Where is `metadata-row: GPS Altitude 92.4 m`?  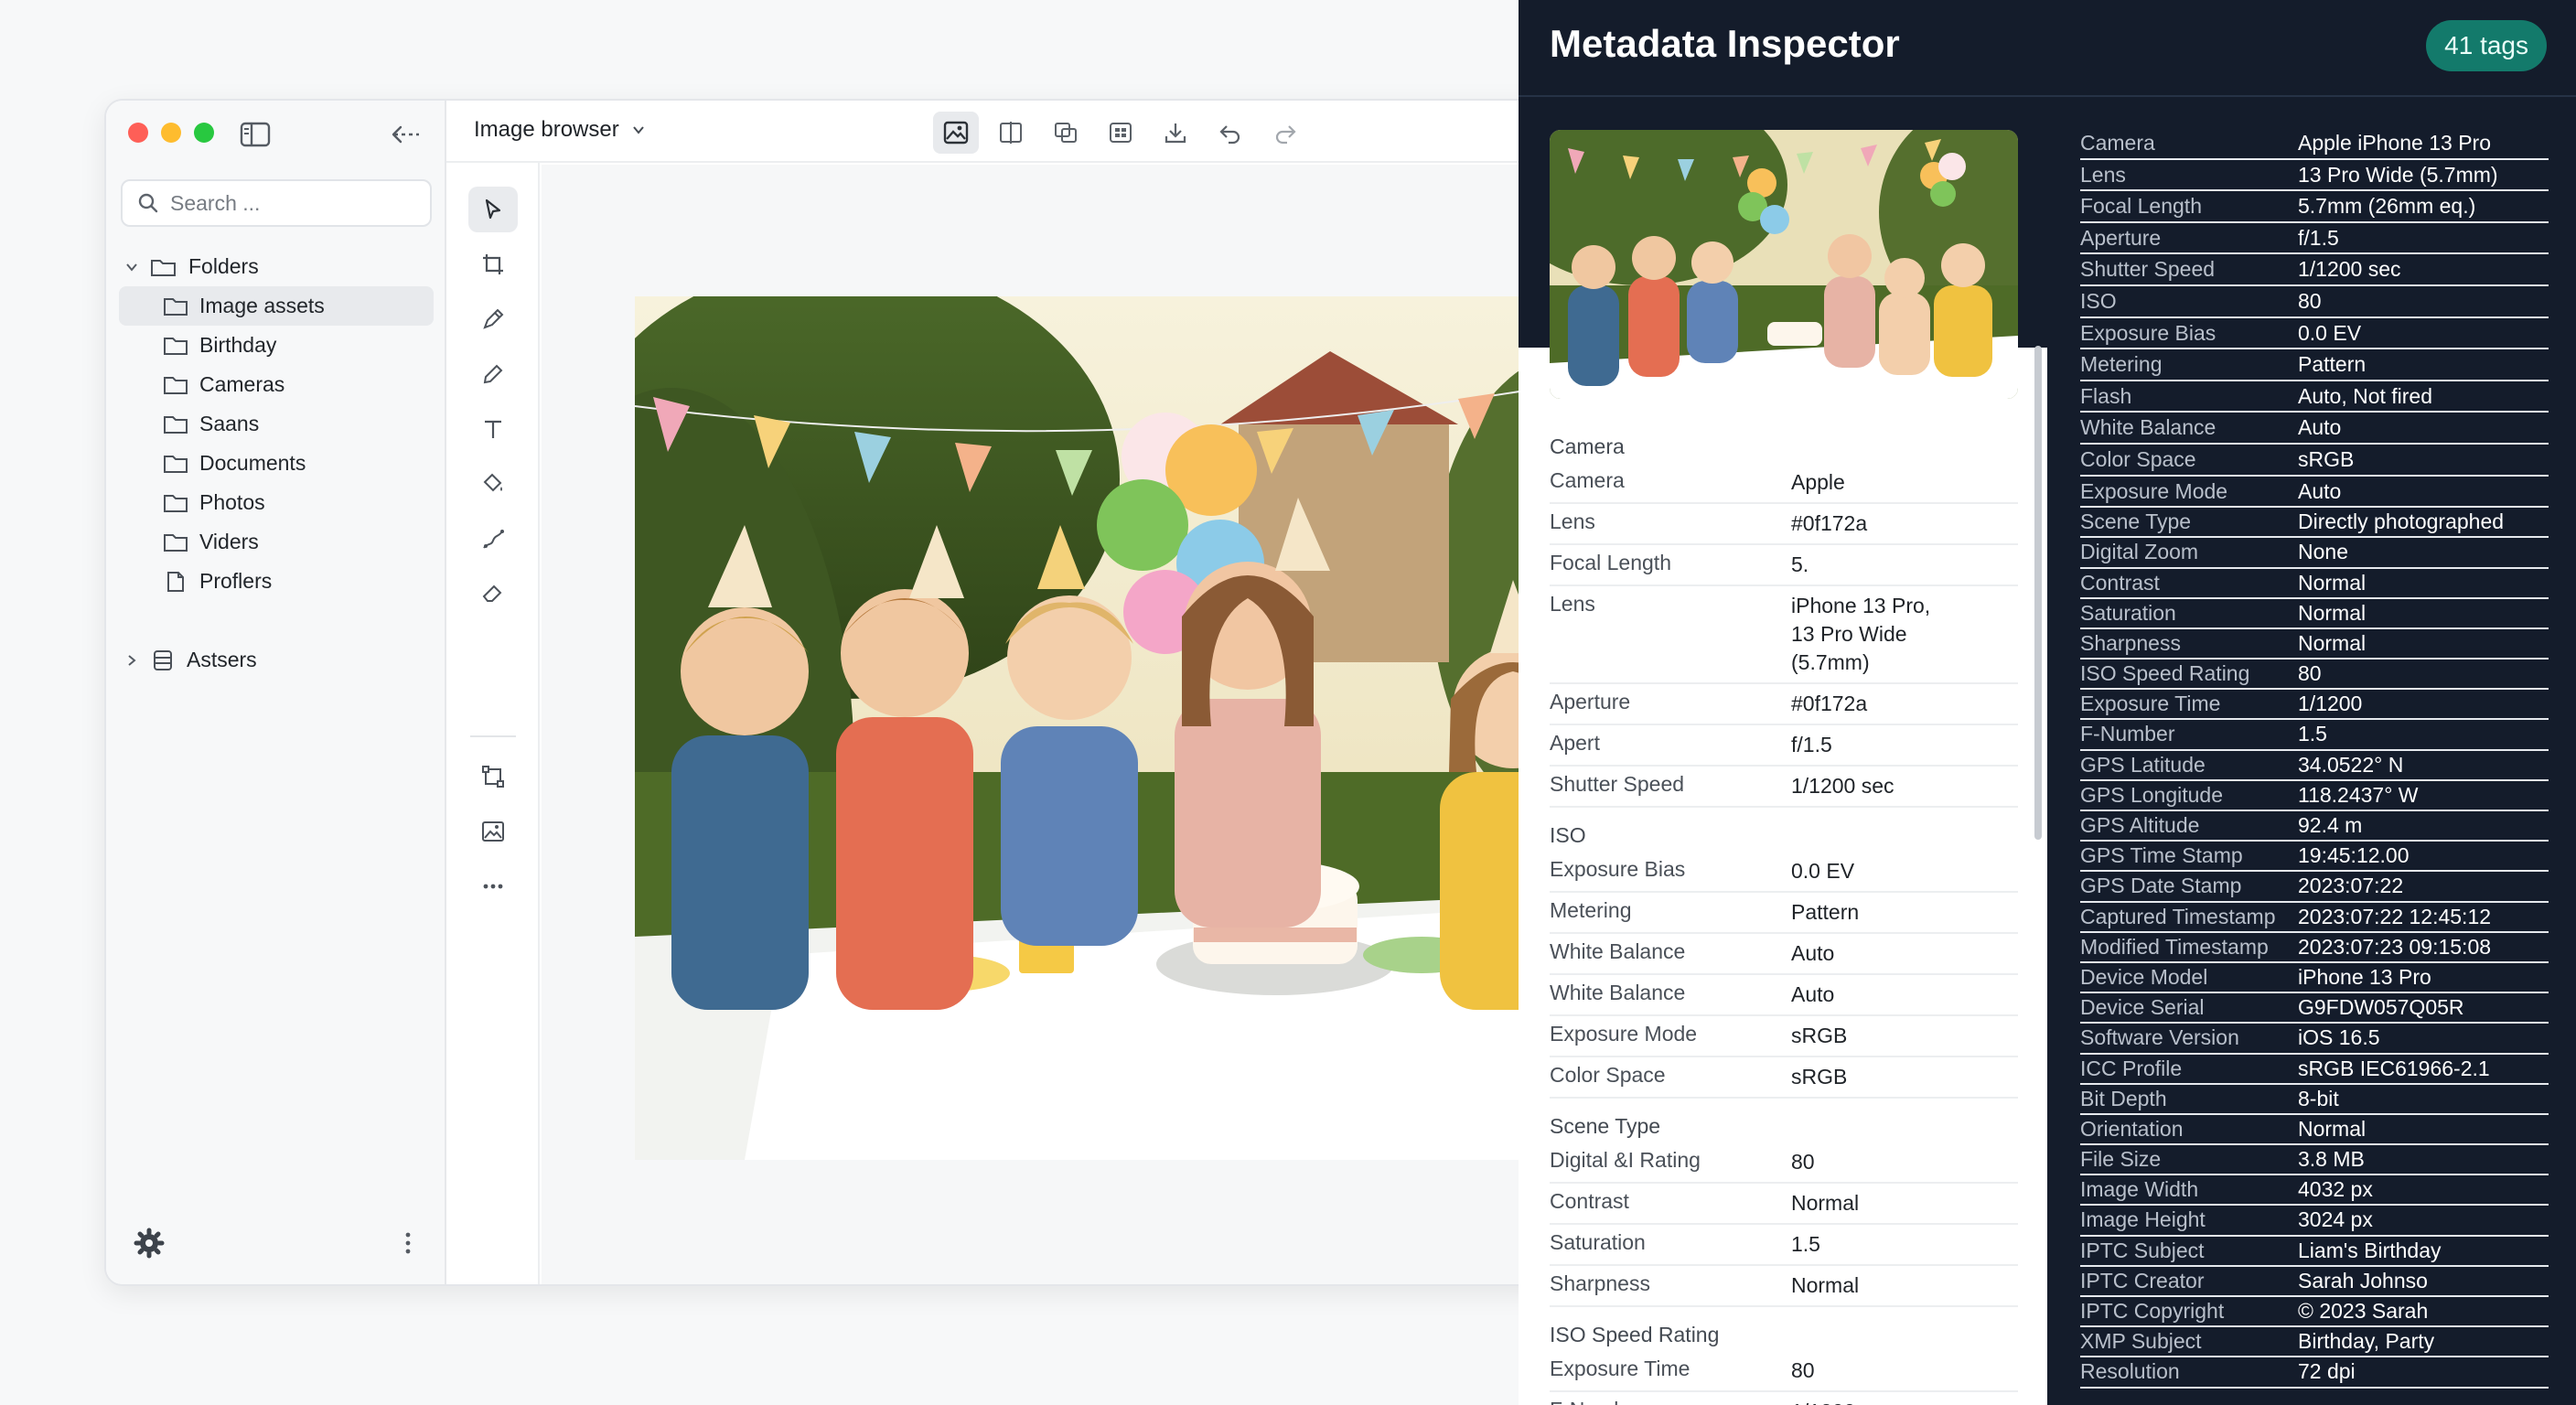
metadata-row: GPS Altitude 92.4 m is located at coordinates (2314, 826).